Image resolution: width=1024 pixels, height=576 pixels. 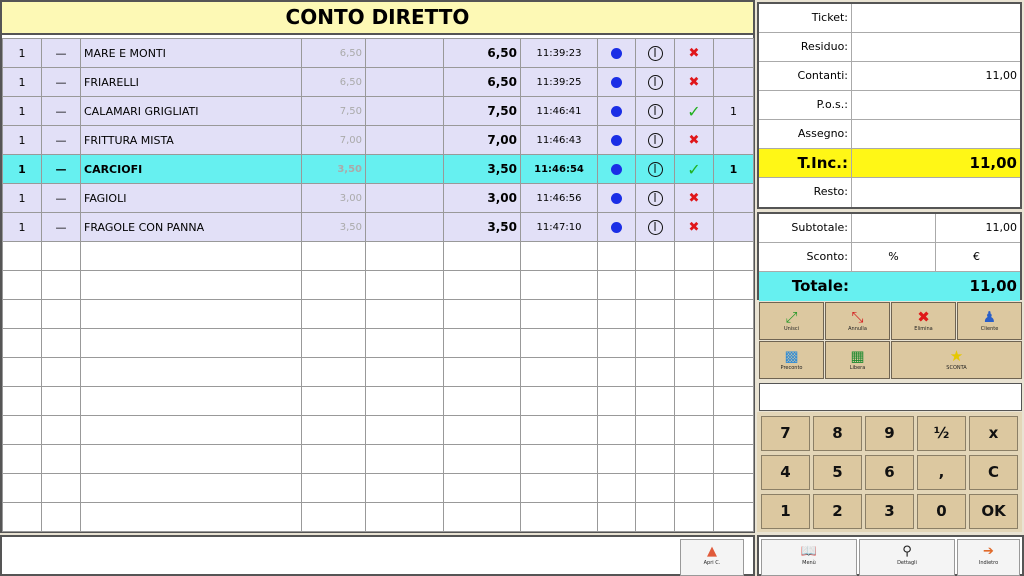 What do you see at coordinates (993, 472) in the screenshot?
I see `key-clear: C` at bounding box center [993, 472].